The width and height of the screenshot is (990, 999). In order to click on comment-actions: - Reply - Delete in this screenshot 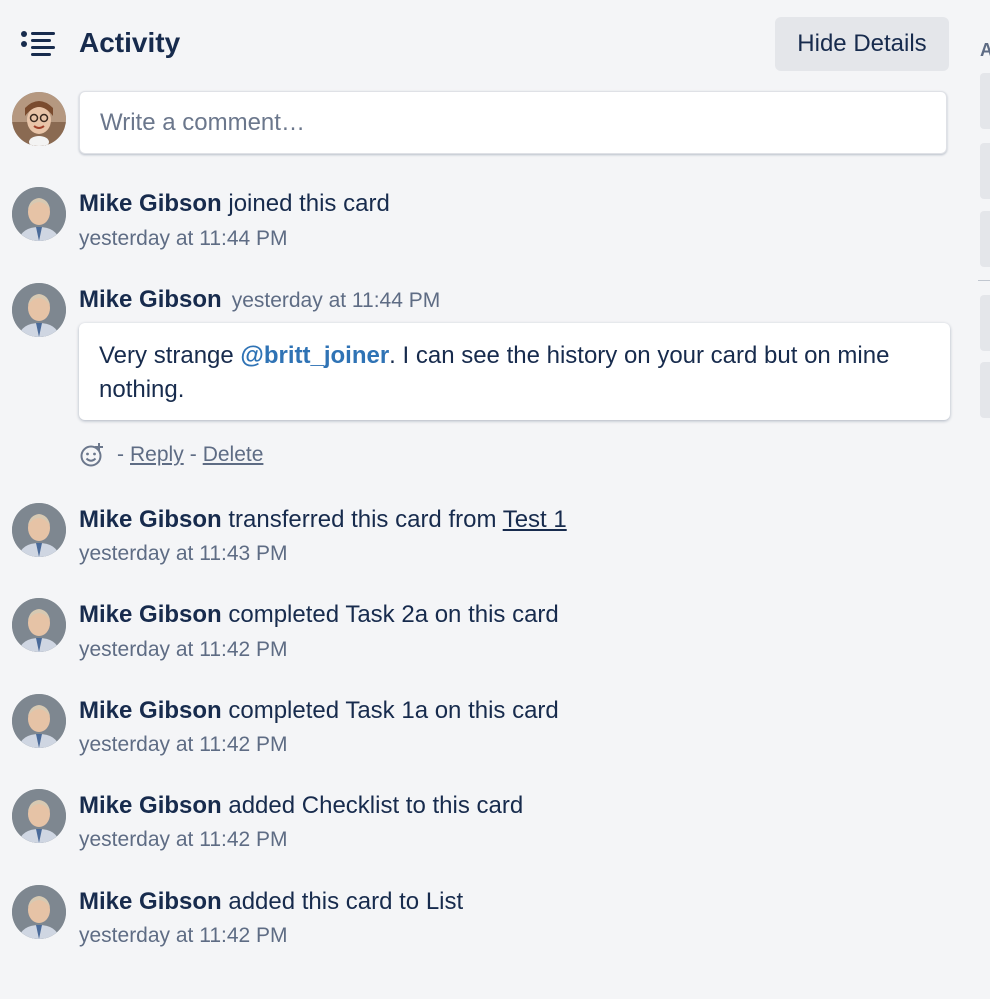, I will do `click(171, 455)`.